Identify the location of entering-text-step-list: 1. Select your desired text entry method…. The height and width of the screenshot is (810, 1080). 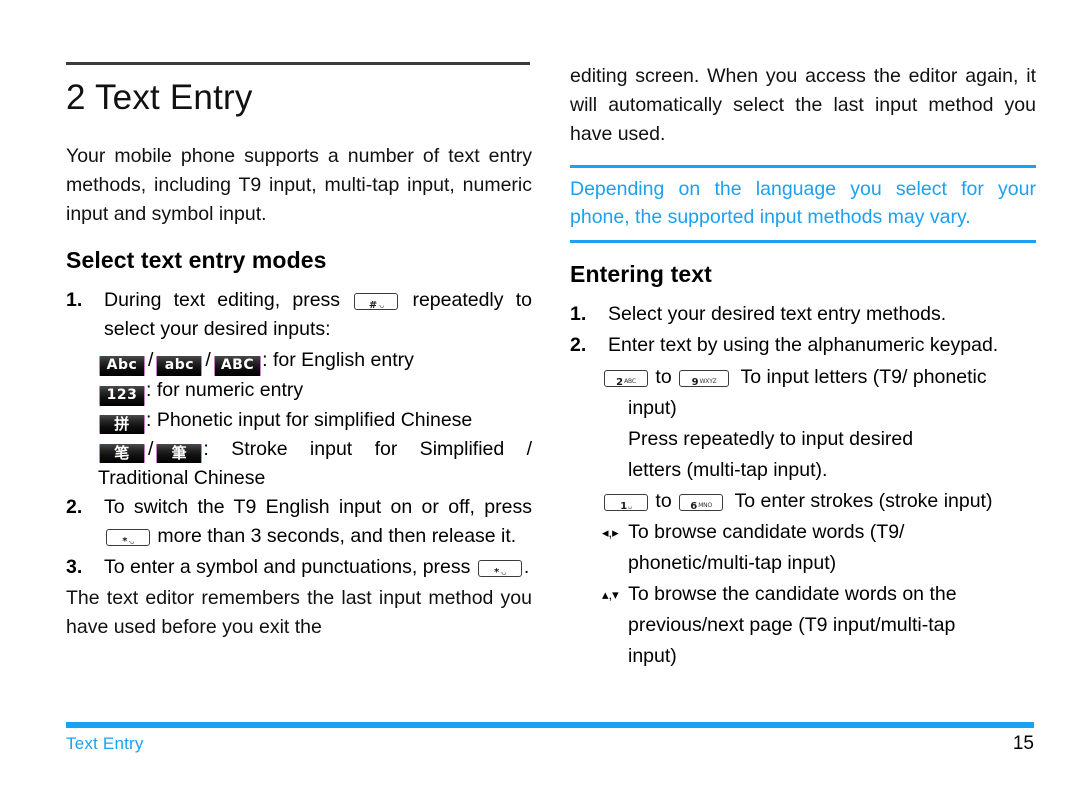
(803, 330).